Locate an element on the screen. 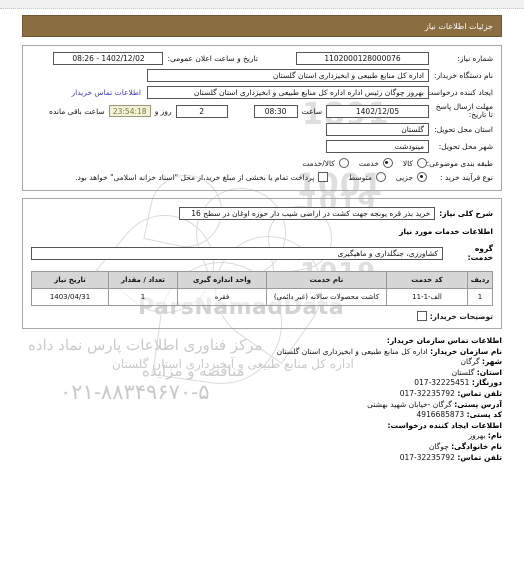 Image resolution: width=524 pixels, height=576 pixels. payment-checkbox-icon is located at coordinates (323, 177).